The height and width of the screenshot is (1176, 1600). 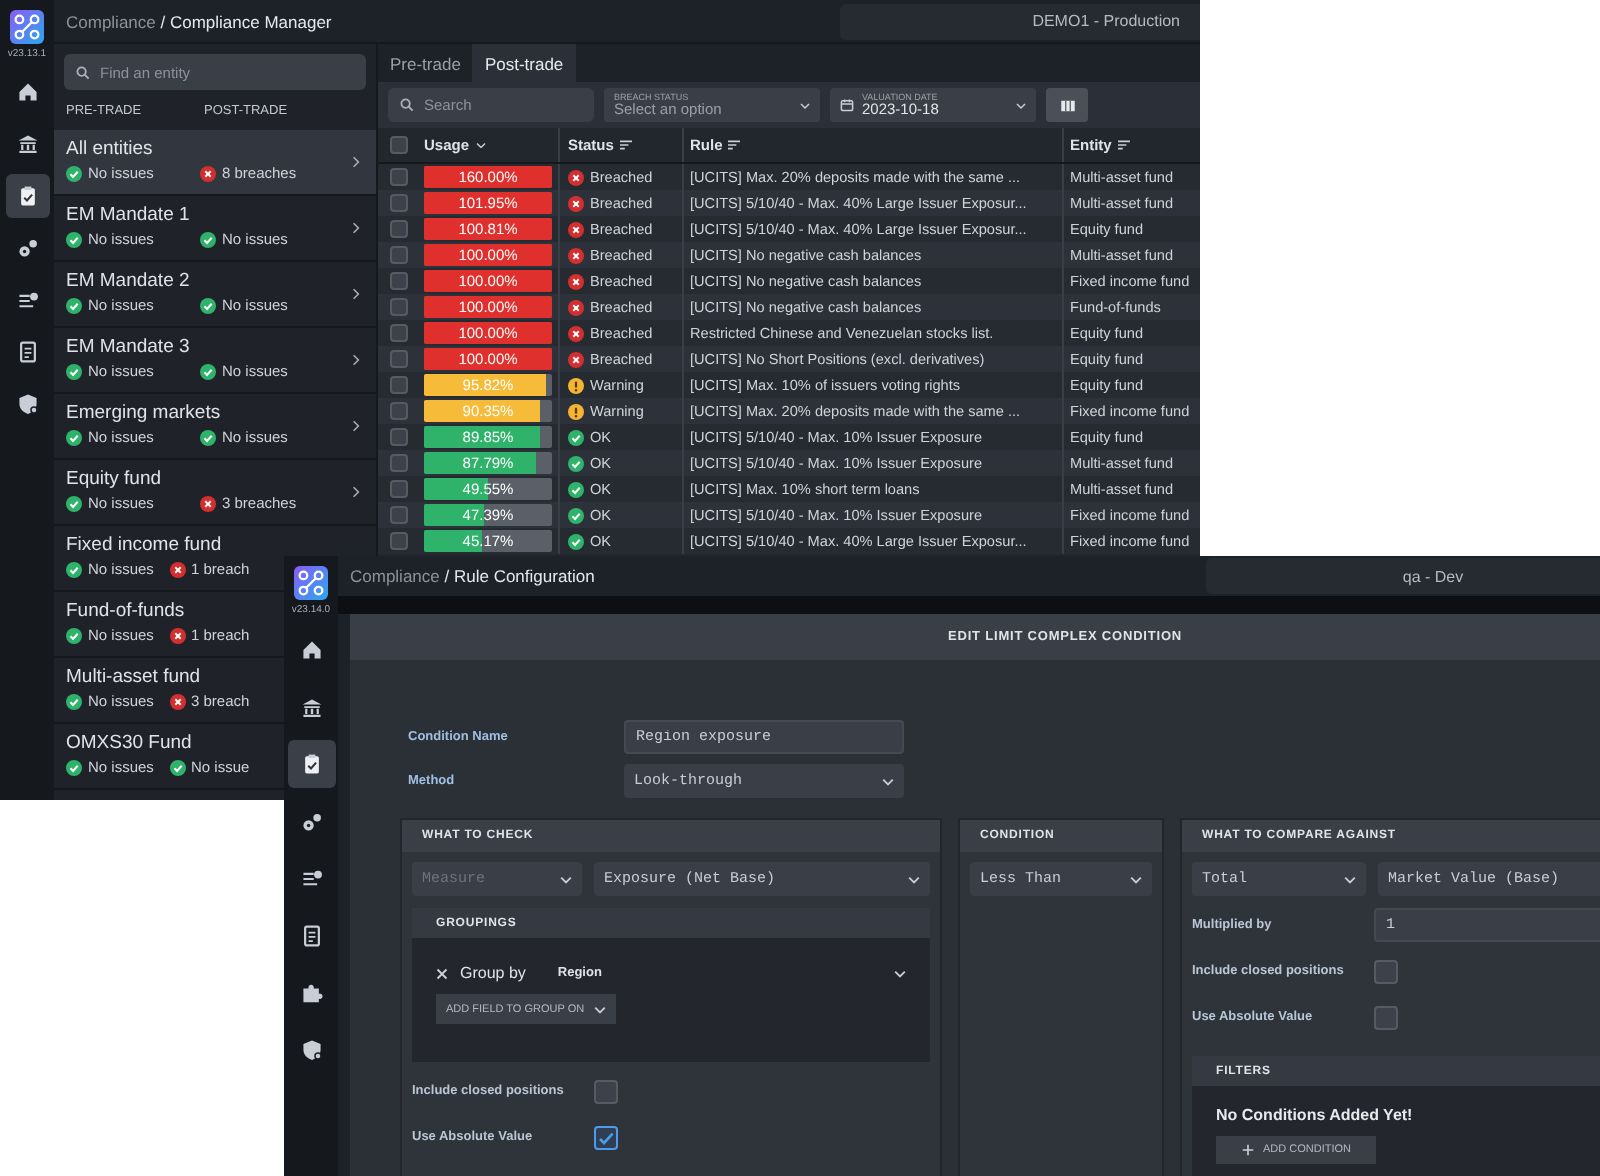 I want to click on columns-icon, so click(x=1067, y=105).